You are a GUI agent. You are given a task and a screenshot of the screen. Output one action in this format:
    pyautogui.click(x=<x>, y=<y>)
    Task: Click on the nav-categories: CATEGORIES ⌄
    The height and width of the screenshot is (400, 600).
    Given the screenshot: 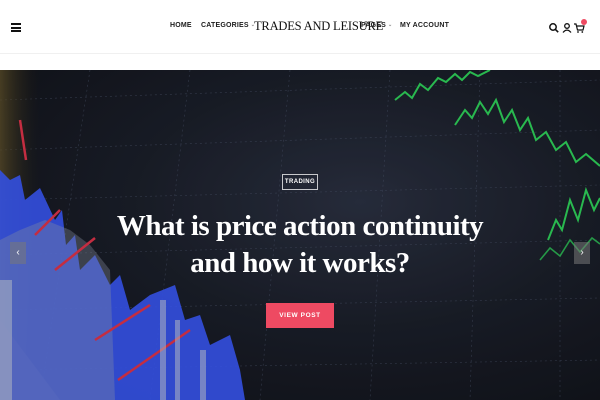 What is the action you would take?
    pyautogui.click(x=228, y=25)
    